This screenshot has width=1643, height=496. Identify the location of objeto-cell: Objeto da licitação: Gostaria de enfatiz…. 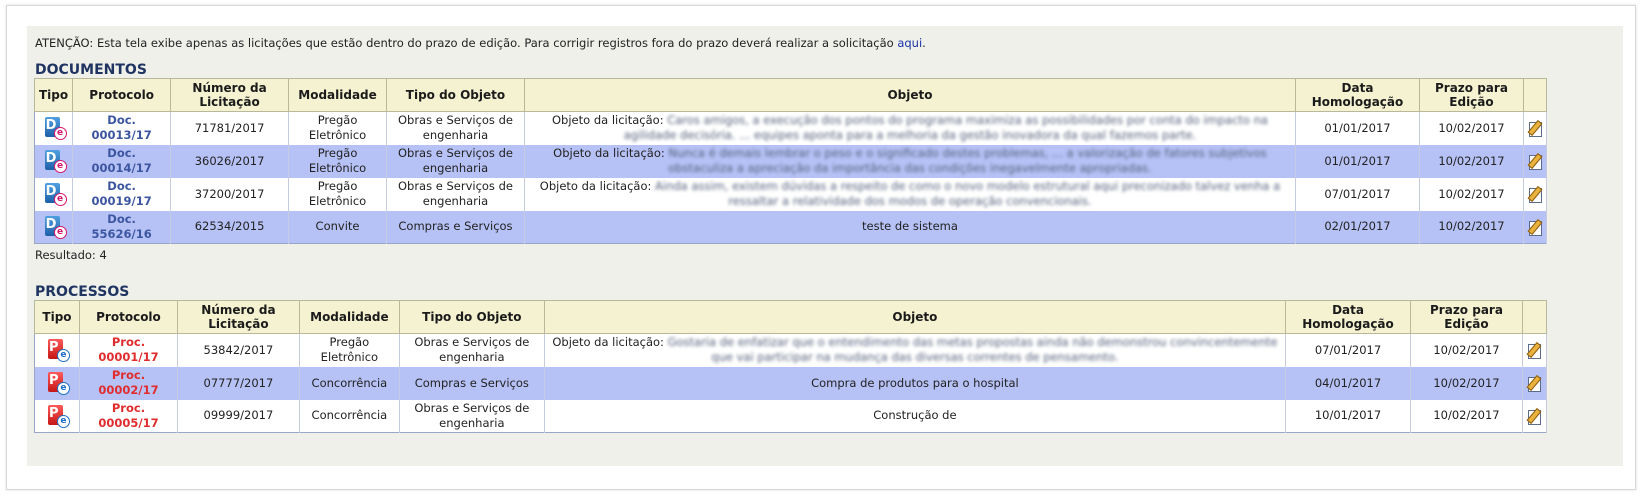
(915, 350).